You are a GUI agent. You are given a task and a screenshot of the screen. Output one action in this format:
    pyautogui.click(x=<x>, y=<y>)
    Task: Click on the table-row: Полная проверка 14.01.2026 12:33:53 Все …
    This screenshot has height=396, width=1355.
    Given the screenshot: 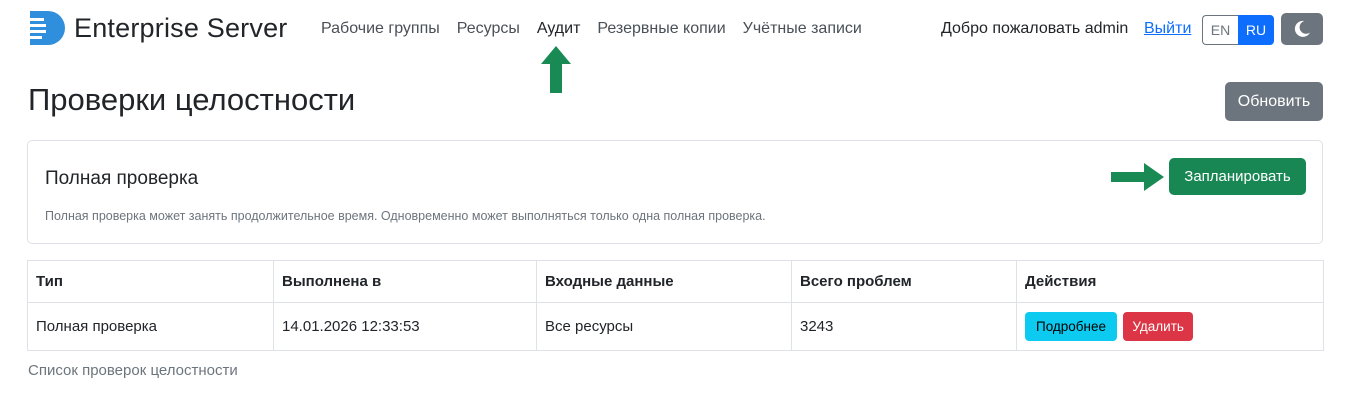 What is the action you would take?
    pyautogui.click(x=675, y=326)
    